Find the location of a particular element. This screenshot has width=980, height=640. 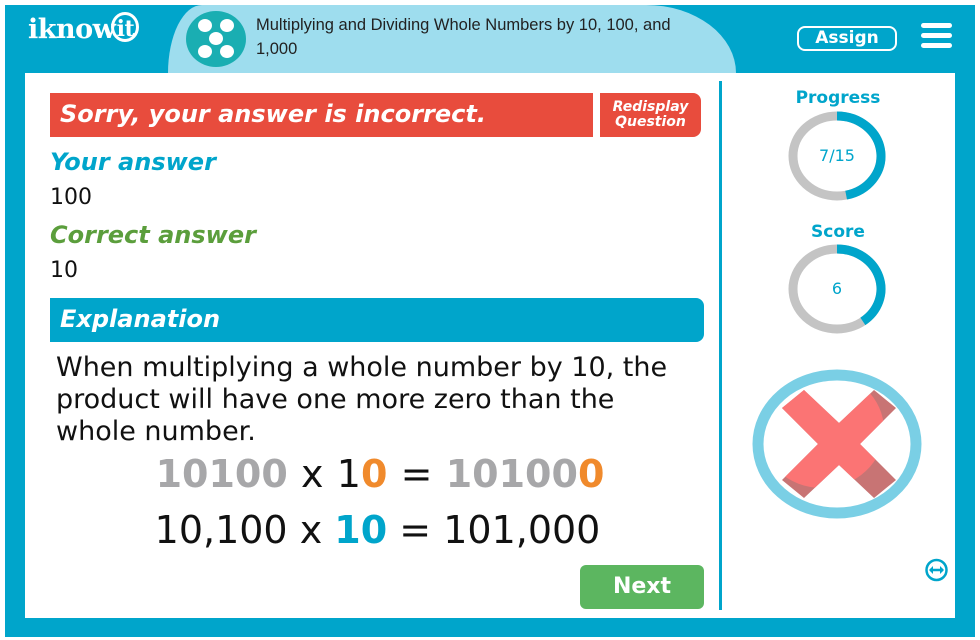

progress-label: Progress is located at coordinates (838, 98).